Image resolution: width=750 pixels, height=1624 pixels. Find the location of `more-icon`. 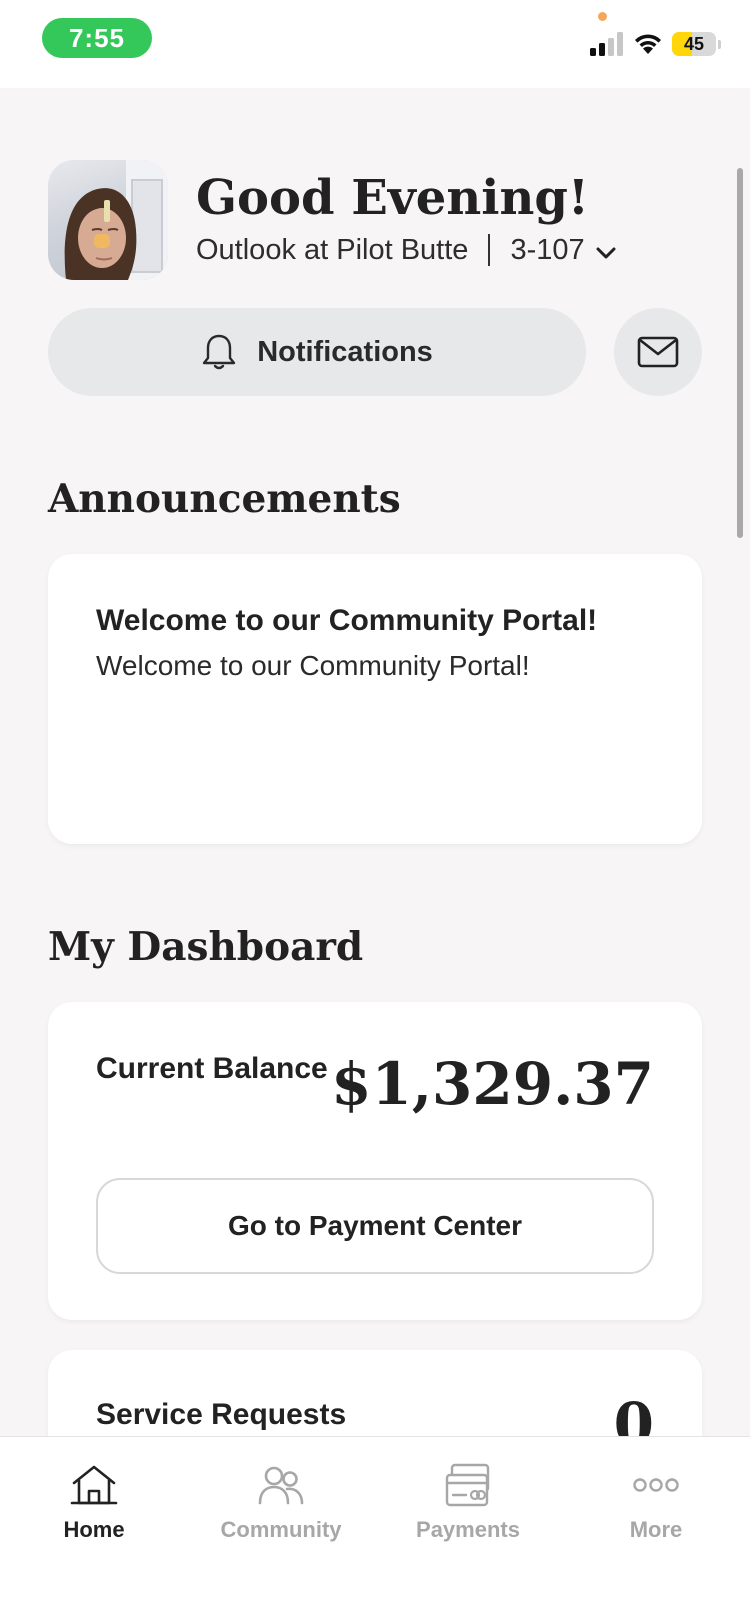

more-icon is located at coordinates (656, 1485).